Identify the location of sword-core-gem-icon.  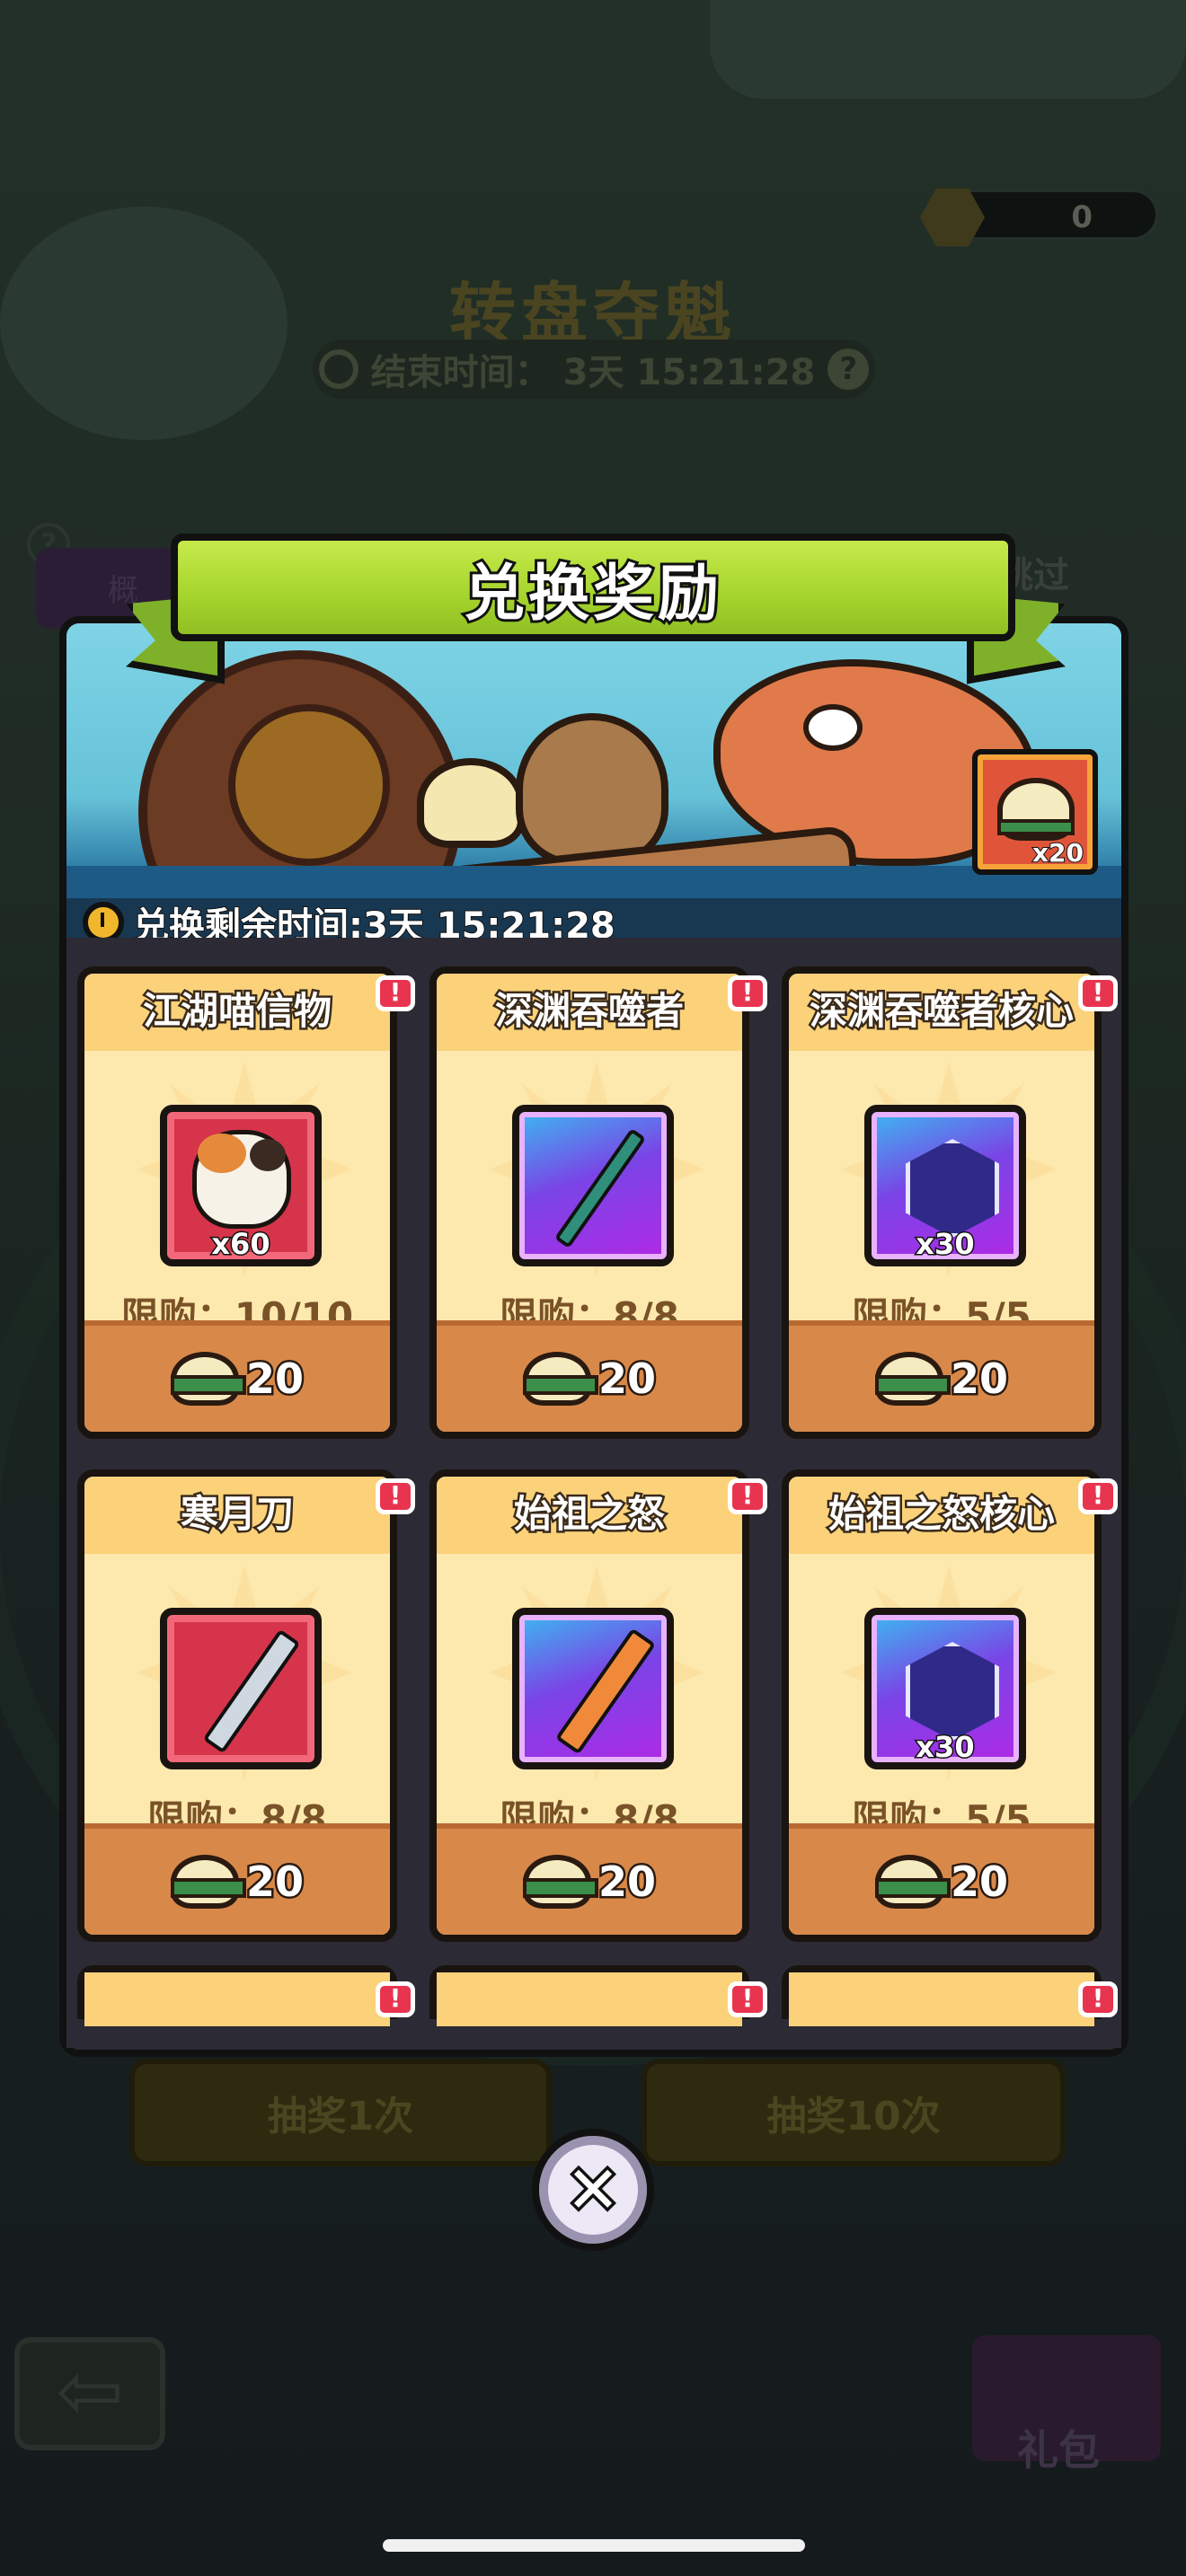
(952, 1188).